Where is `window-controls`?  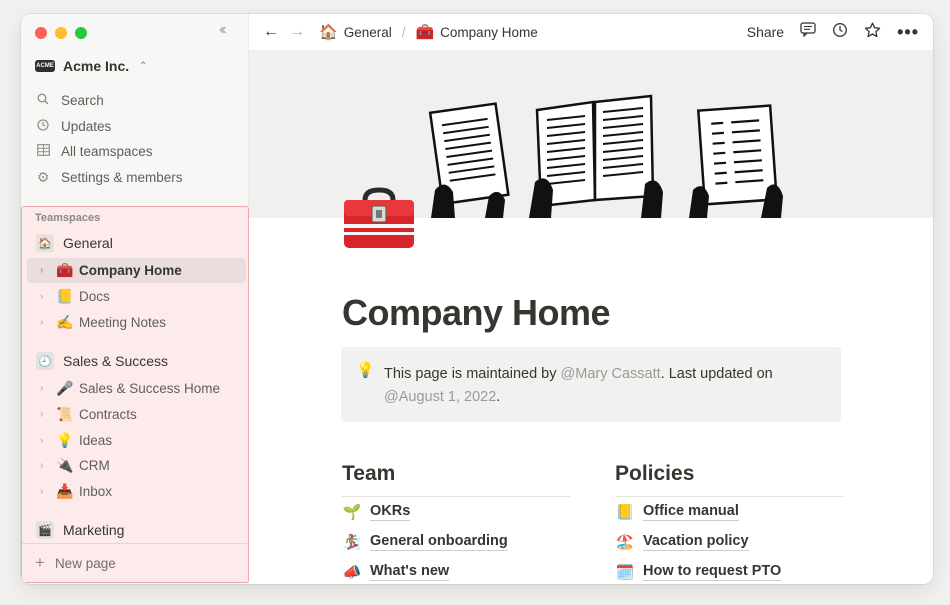 window-controls is located at coordinates (61, 33).